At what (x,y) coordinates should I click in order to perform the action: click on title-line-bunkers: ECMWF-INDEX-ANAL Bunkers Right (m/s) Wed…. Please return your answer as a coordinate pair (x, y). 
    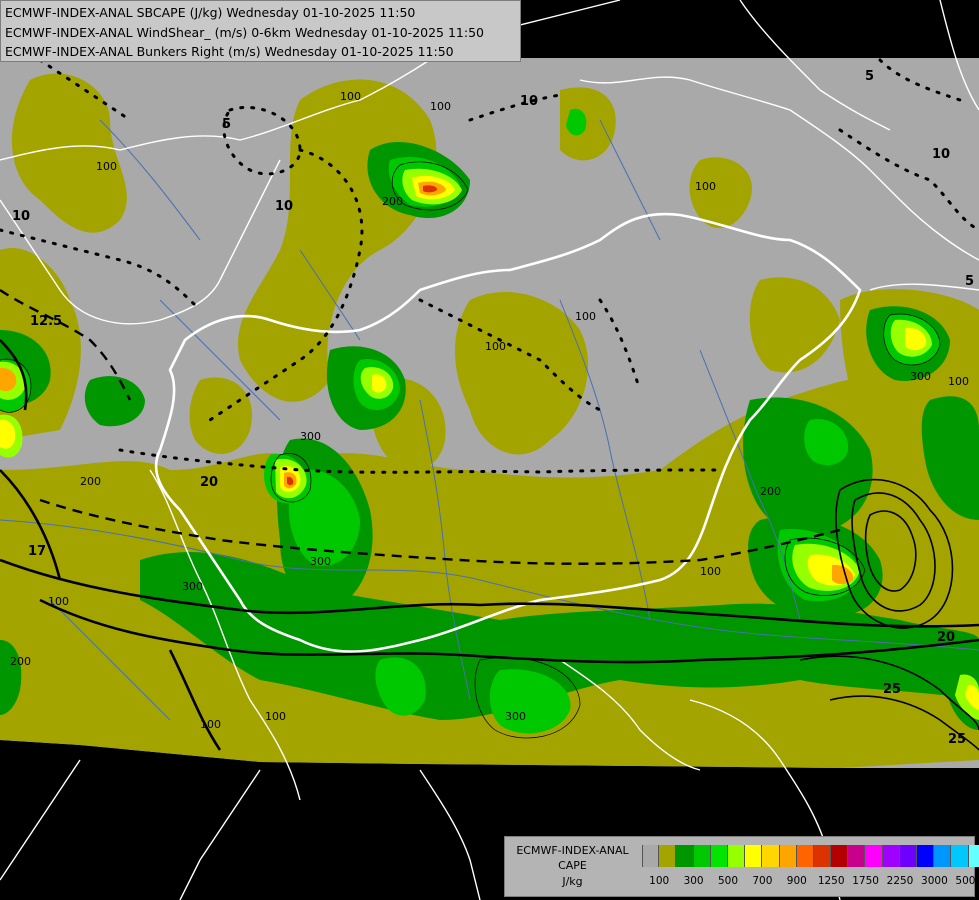
    Looking at the image, I should click on (229, 51).